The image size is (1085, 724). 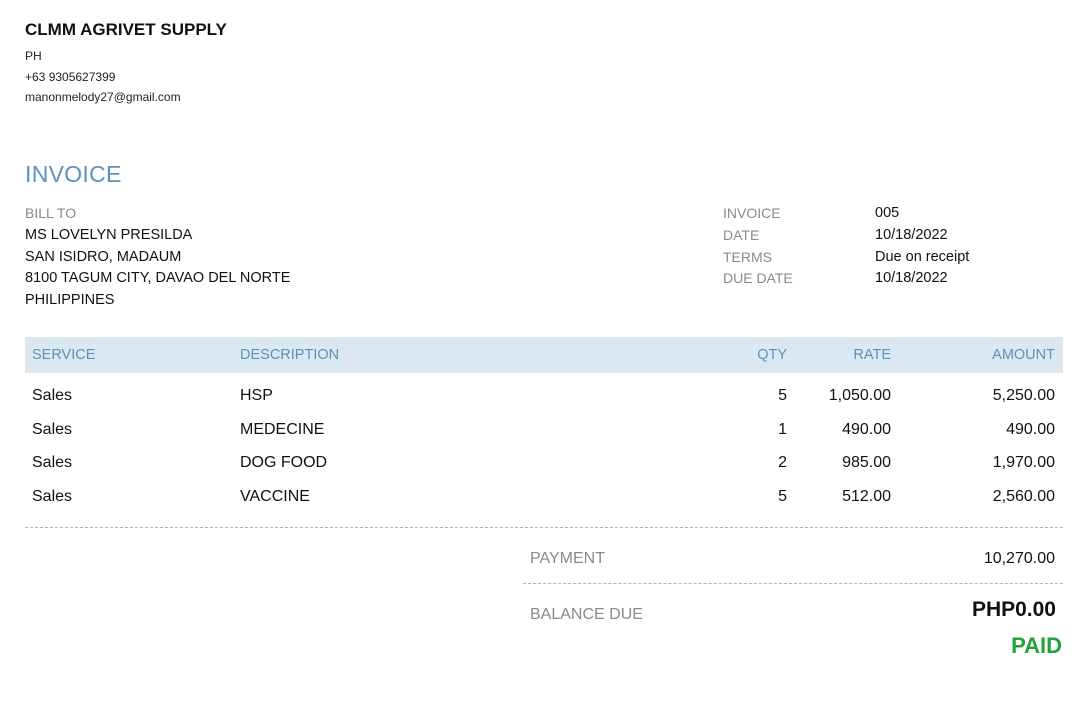 I want to click on company-name: CLMM AGRIVET SUPPLY, so click(x=126, y=29).